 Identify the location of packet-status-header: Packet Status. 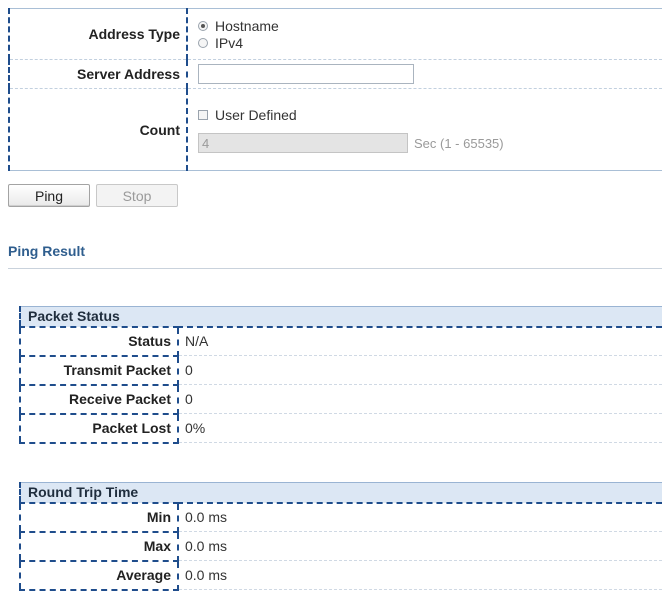
(341, 317).